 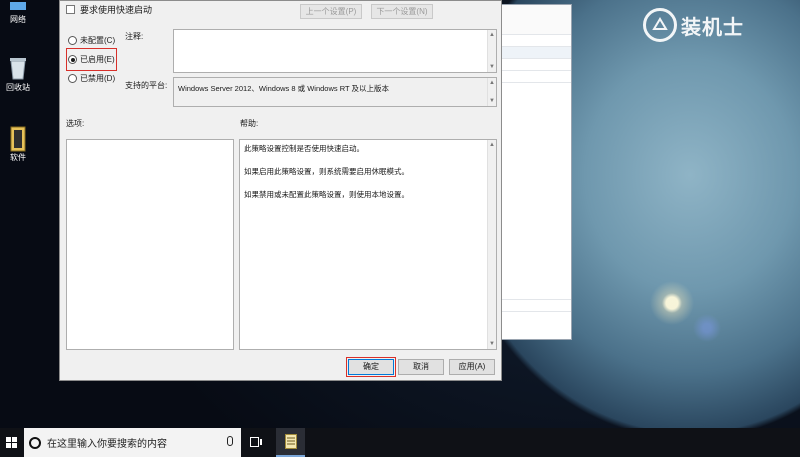 What do you see at coordinates (230, 441) in the screenshot?
I see `microphone-icon` at bounding box center [230, 441].